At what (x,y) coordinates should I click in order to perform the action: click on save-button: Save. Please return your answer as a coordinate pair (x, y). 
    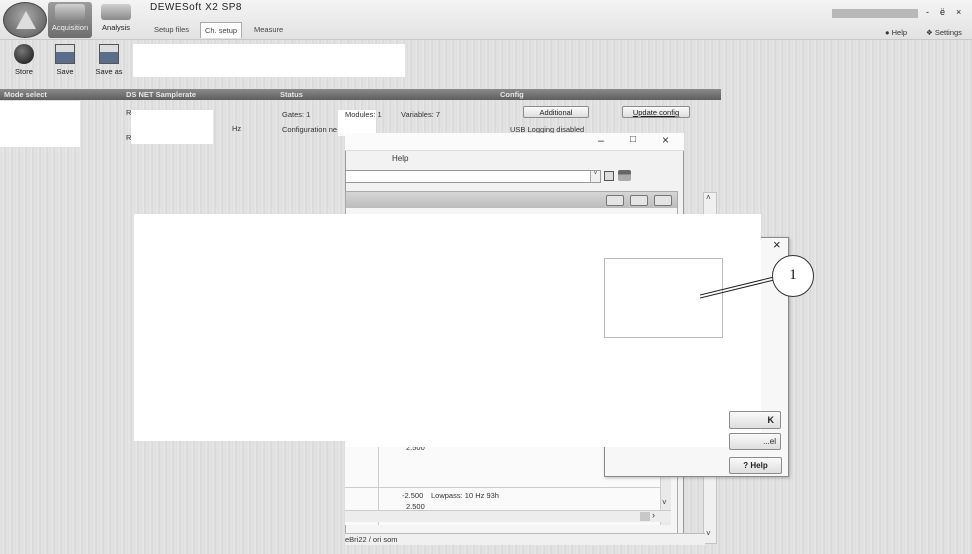
    Looking at the image, I should click on (65, 61).